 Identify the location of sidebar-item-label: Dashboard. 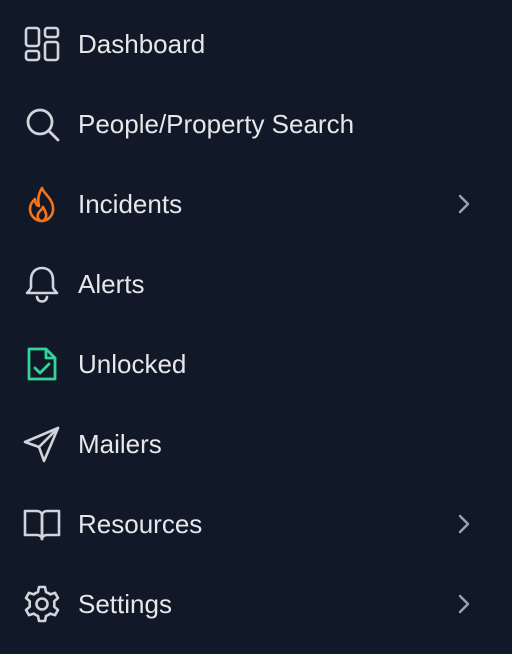
(142, 44).